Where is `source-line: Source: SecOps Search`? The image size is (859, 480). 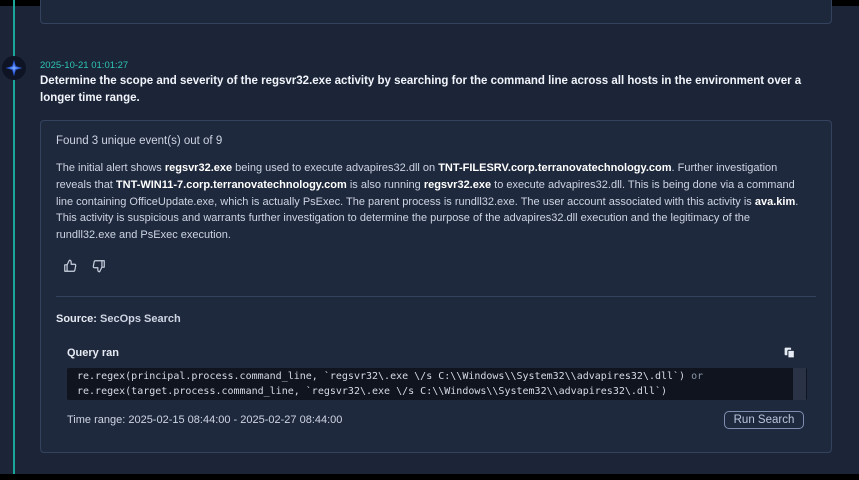 source-line: Source: SecOps Search is located at coordinates (118, 319).